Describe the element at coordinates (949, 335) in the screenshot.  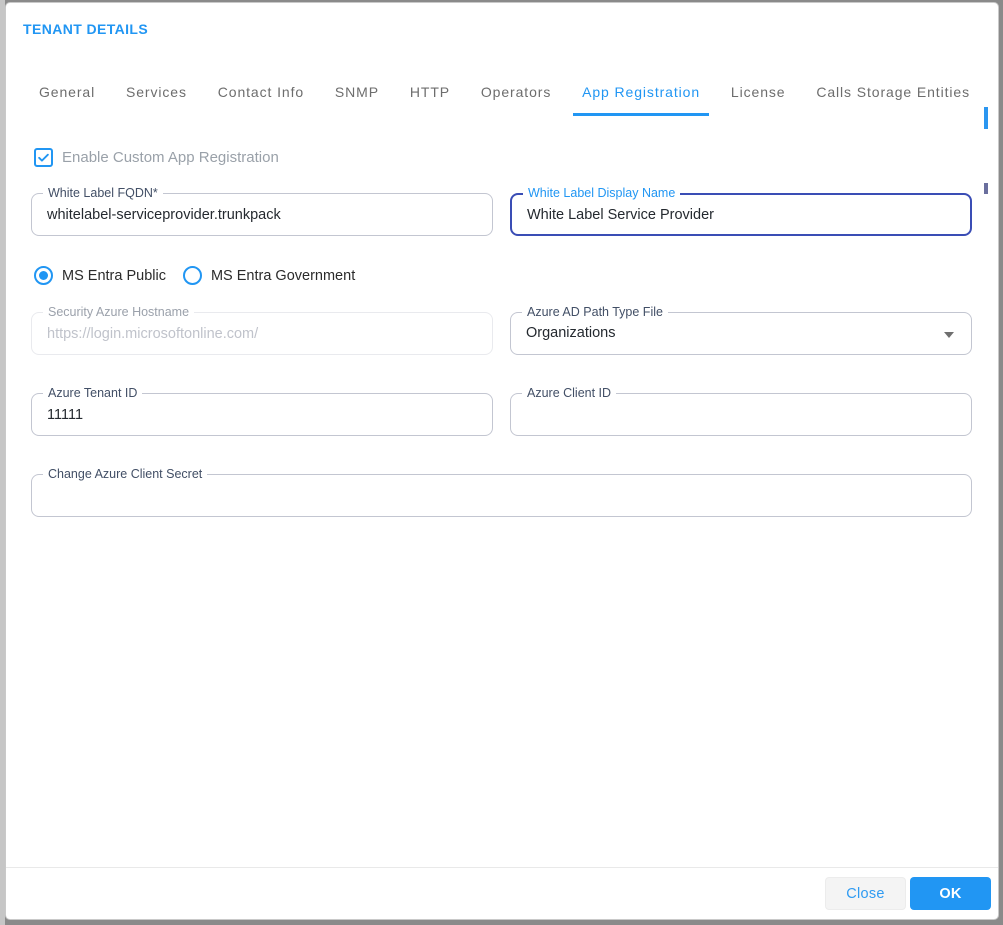
I see `dropdown-arrow-icon` at that location.